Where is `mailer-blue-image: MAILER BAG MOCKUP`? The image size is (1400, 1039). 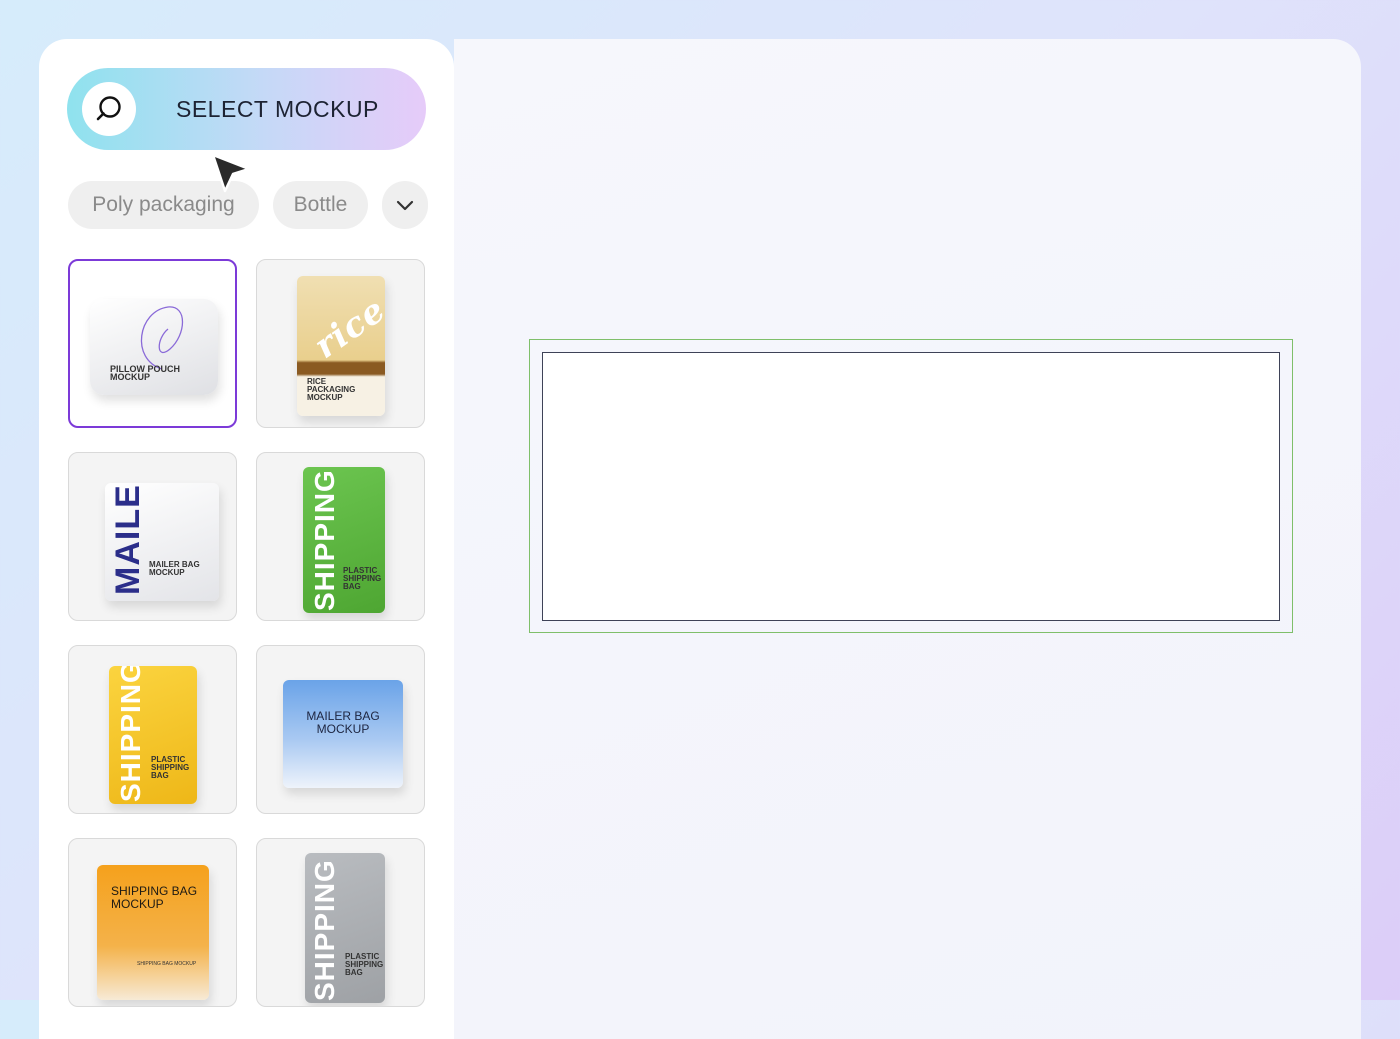 mailer-blue-image: MAILER BAG MOCKUP is located at coordinates (343, 734).